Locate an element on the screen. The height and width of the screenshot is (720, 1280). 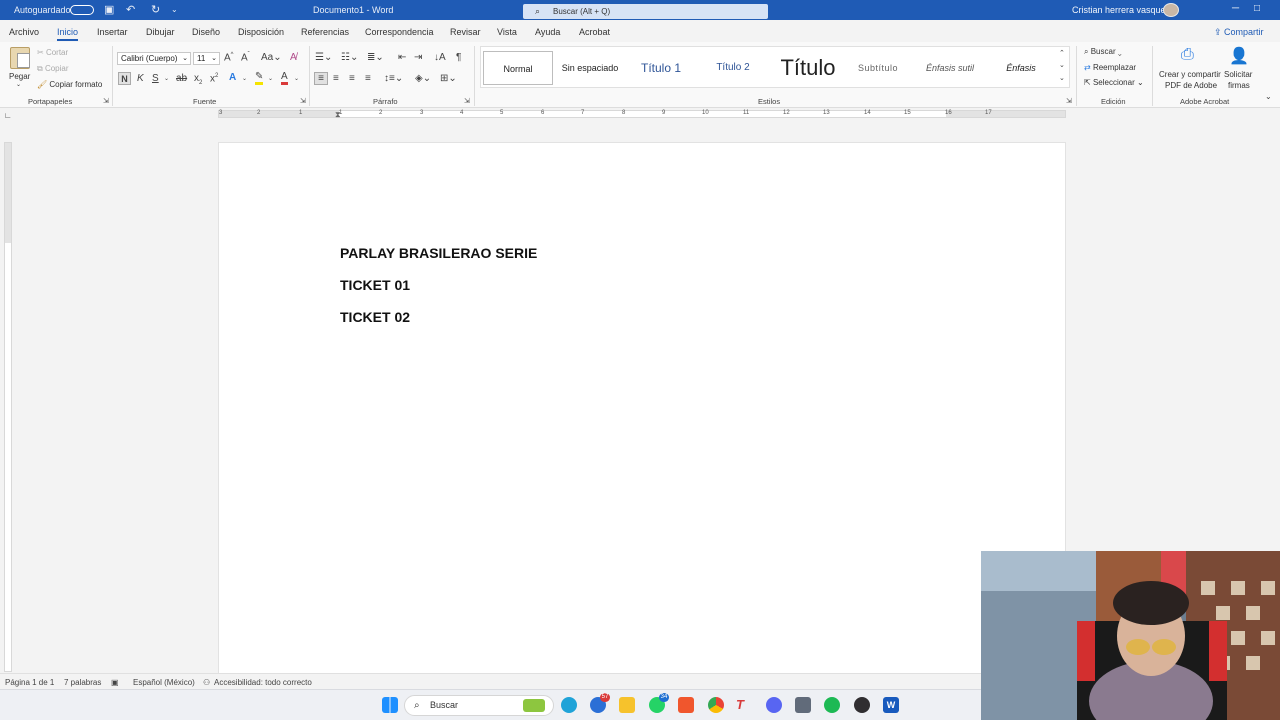
font-color-icon: A is located at coordinates (284, 78).